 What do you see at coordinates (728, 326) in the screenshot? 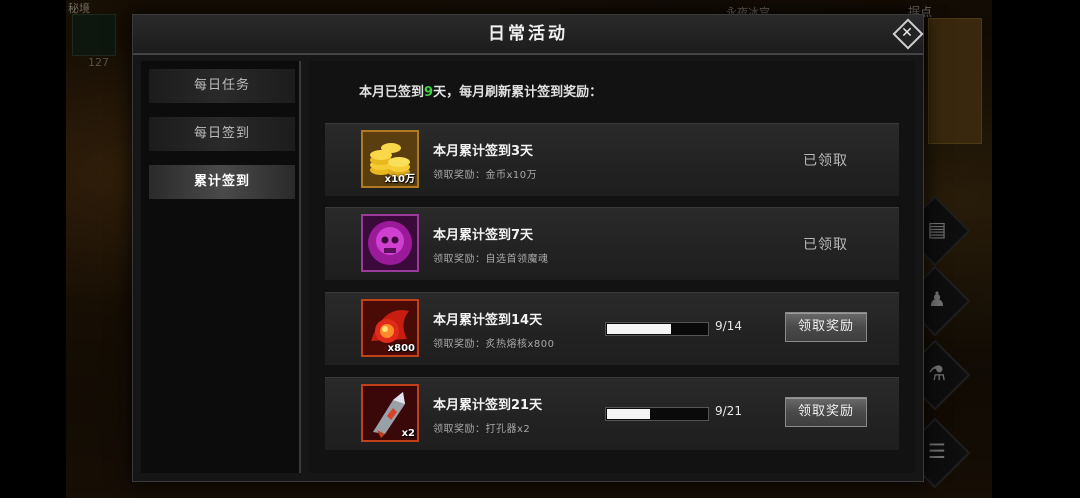
I see `progress-text: 9/14` at bounding box center [728, 326].